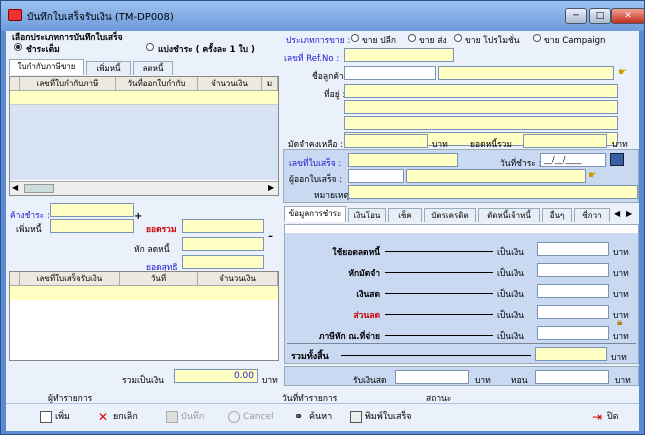 The height and width of the screenshot is (435, 645). I want to click on customer-name-field, so click(526, 73).